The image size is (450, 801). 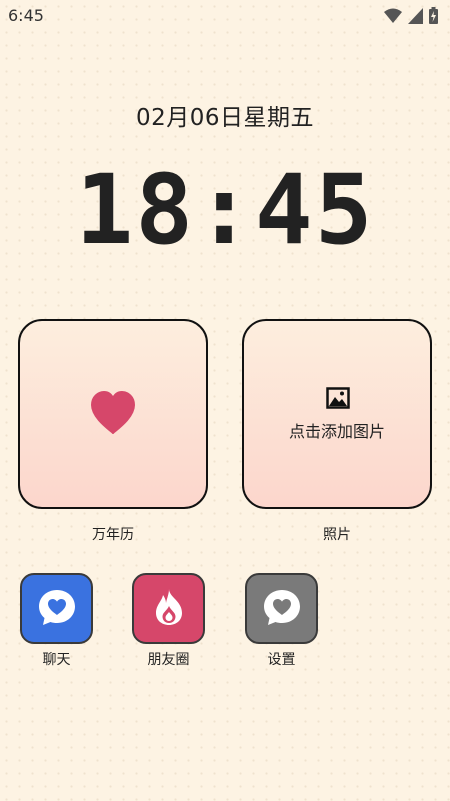 I want to click on cellular-signal-icon, so click(x=415, y=15).